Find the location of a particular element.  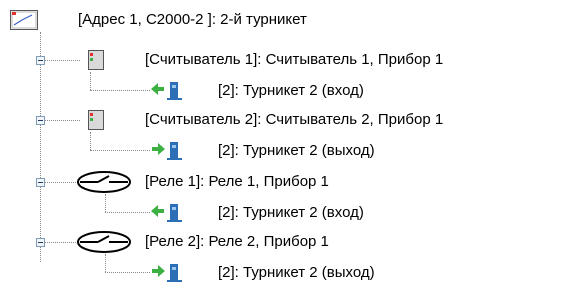

tree-node-relay-2: [Реле 2]: Реле 2, Прибор 1 is located at coordinates (289, 242).